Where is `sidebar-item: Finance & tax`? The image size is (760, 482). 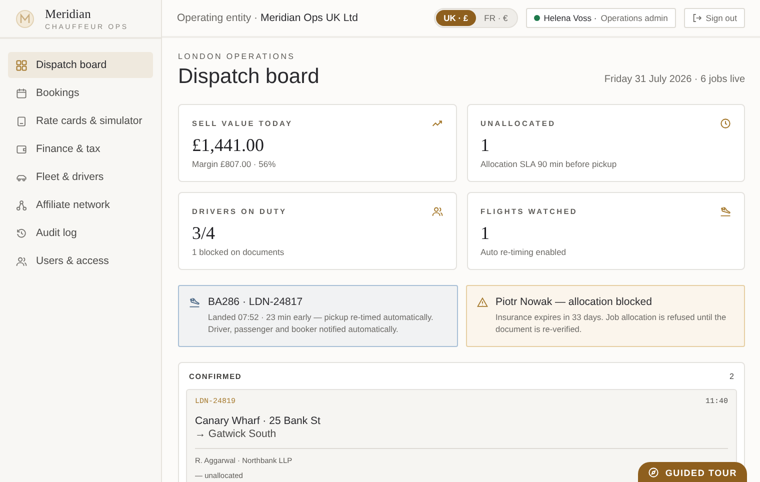
sidebar-item: Finance & tax is located at coordinates (80, 149).